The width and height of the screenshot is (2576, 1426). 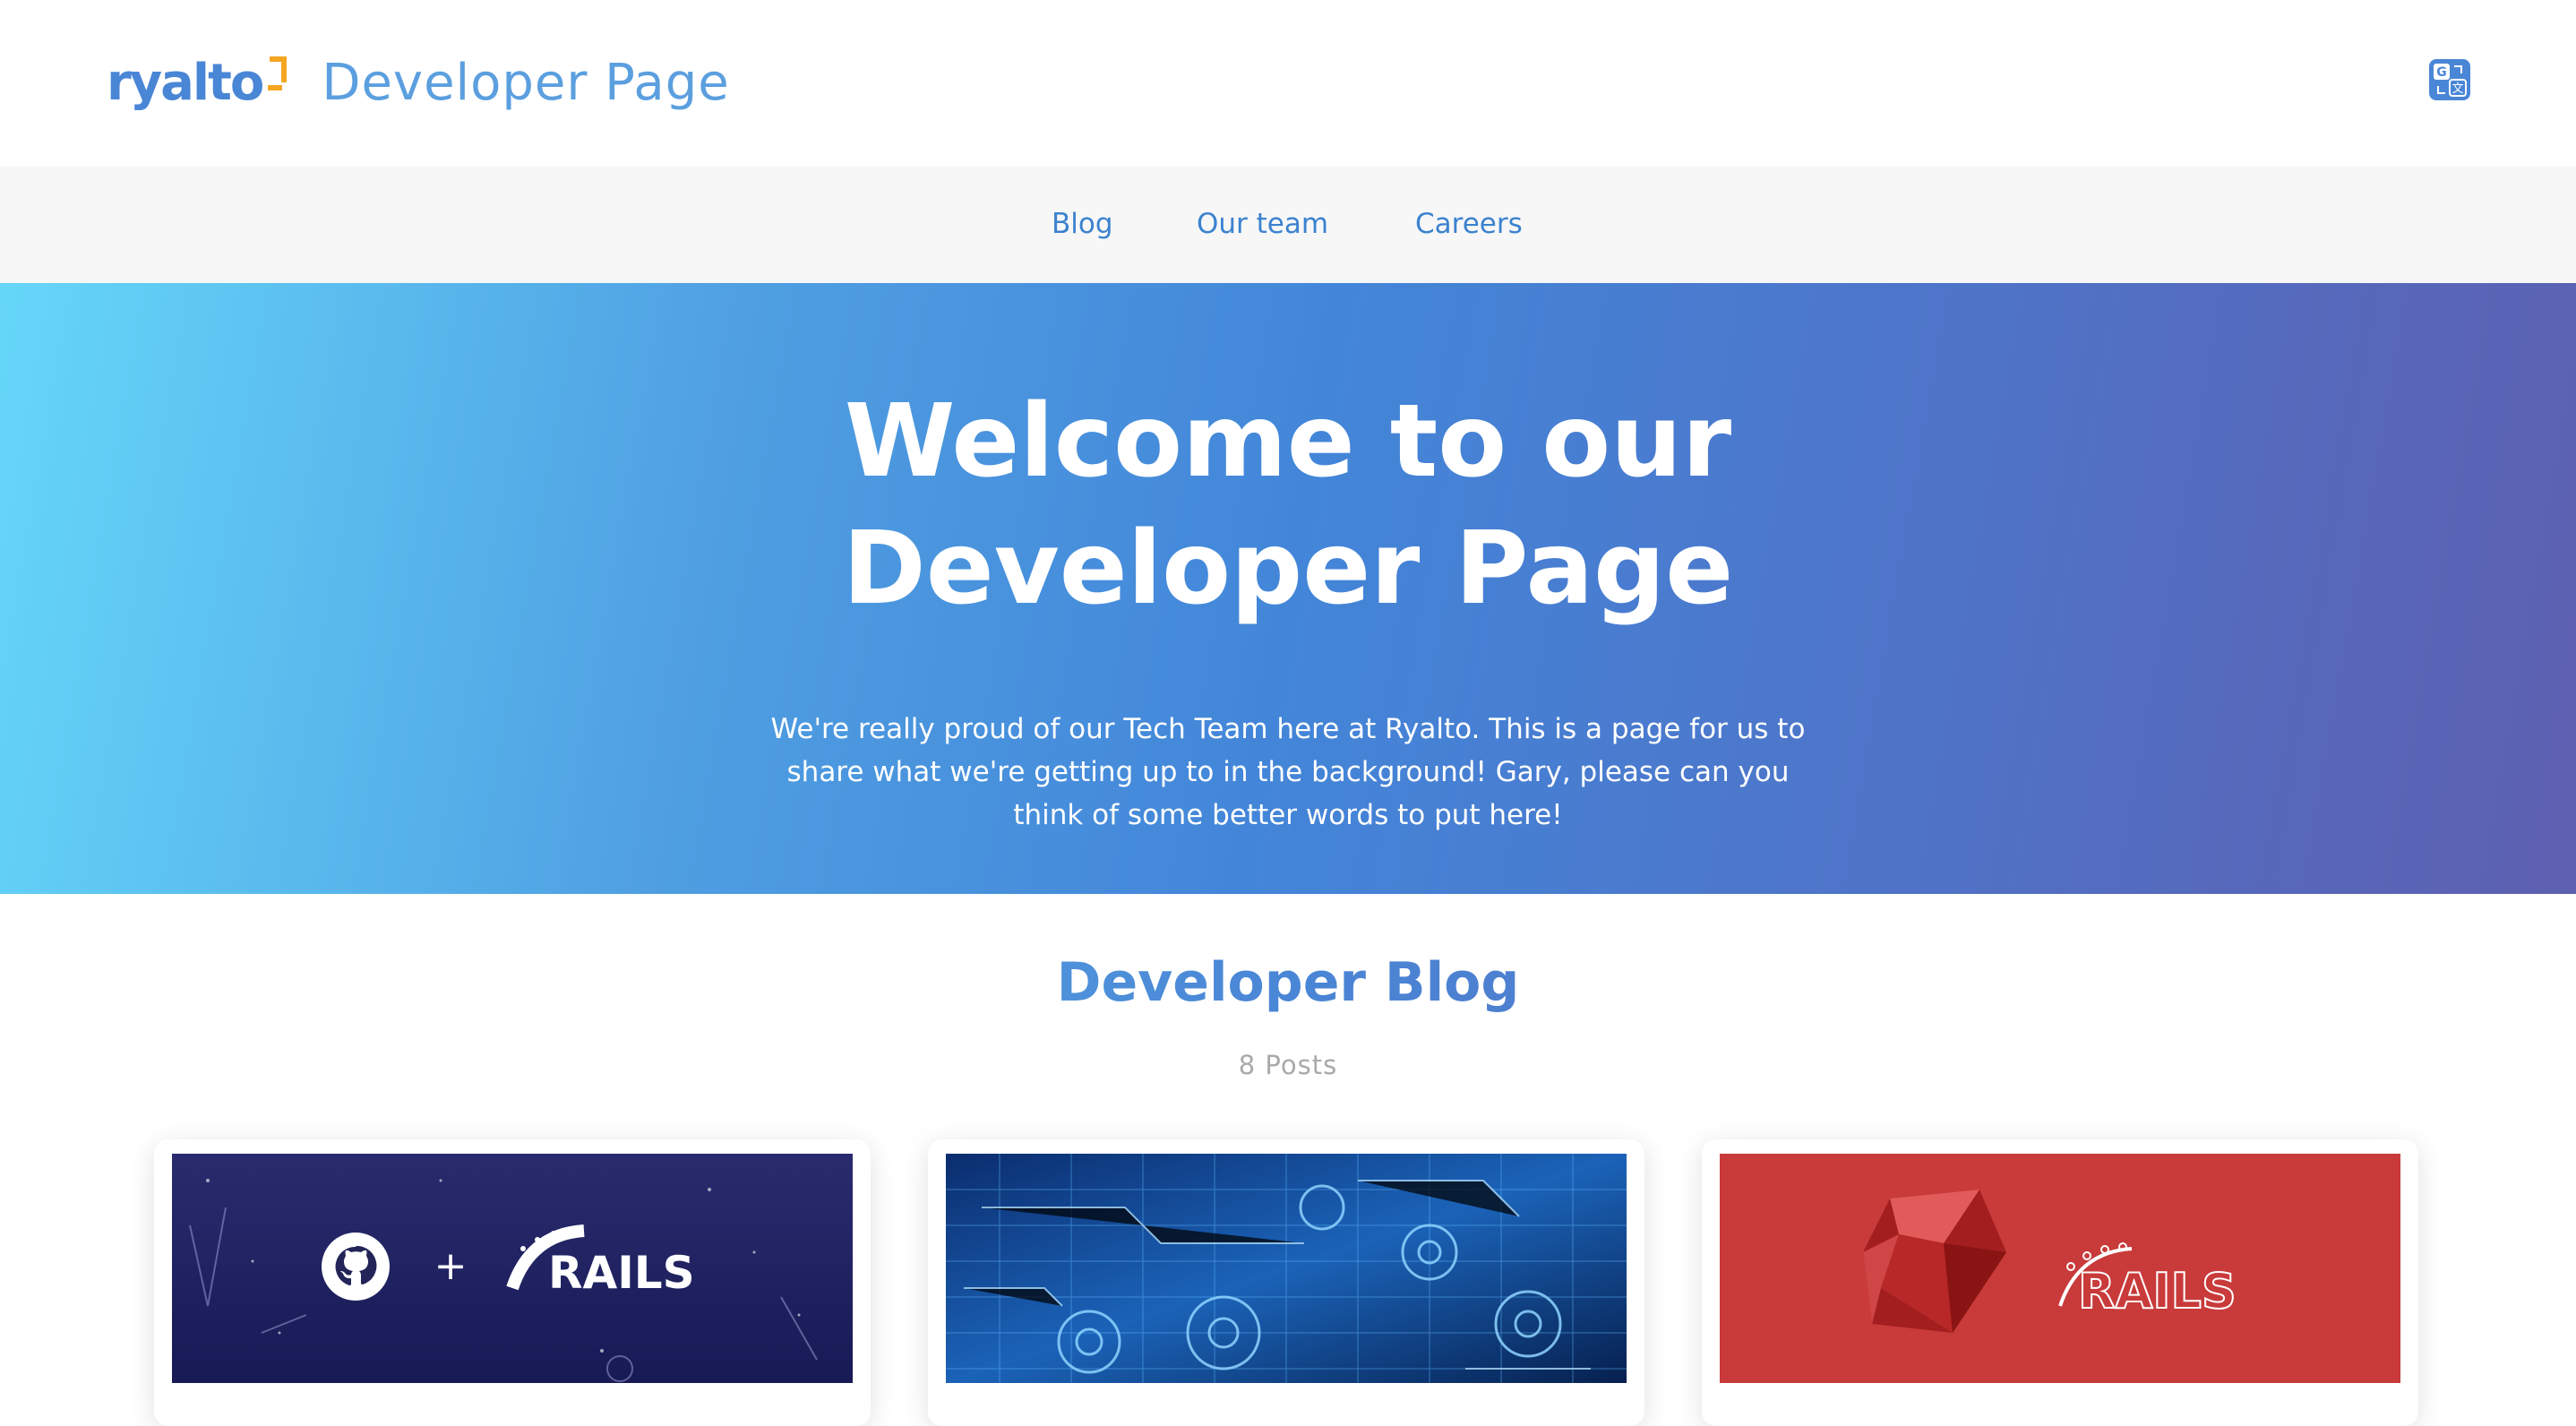 I want to click on nav-item-careers: Careers, so click(x=1469, y=224).